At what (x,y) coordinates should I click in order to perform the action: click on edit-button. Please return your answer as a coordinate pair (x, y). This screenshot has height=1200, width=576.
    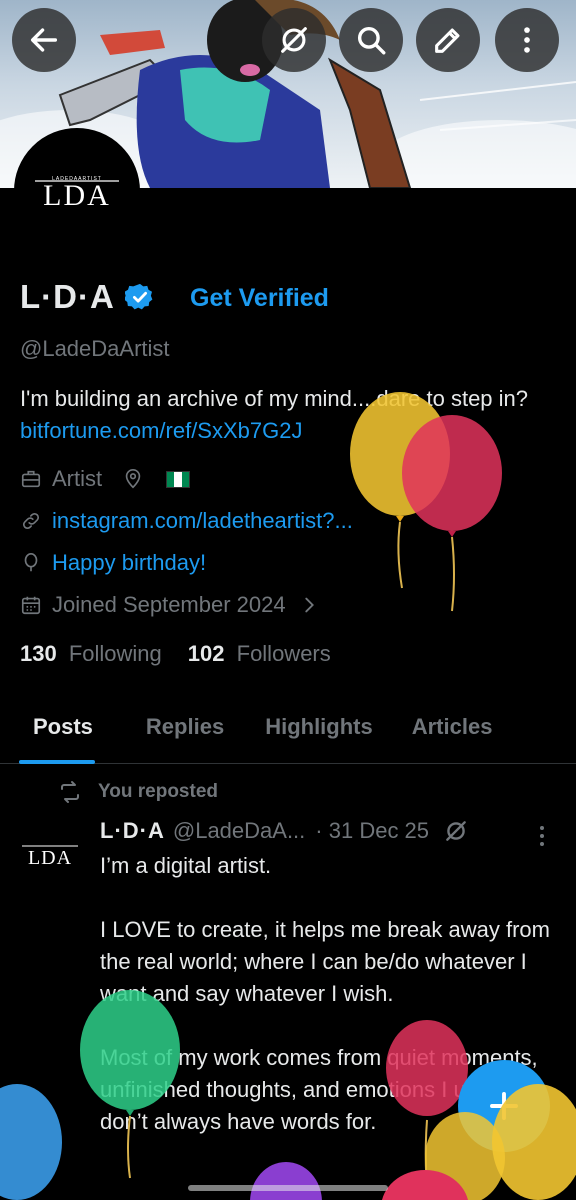
    Looking at the image, I should click on (448, 40).